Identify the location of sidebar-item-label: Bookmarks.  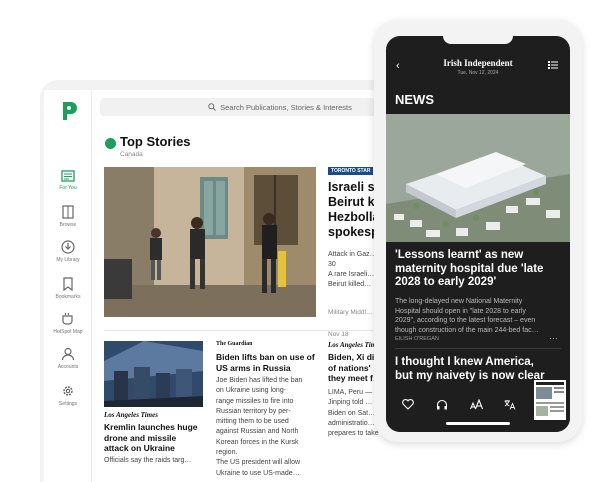
(68, 297).